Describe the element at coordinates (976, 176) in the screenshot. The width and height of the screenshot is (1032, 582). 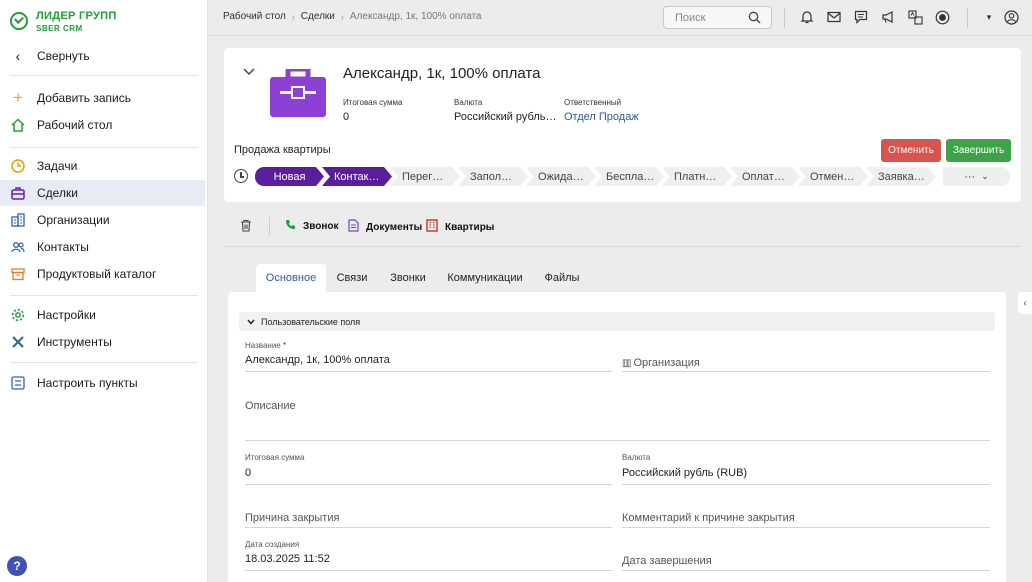
I see `stage-more-button: ··· ⌄` at that location.